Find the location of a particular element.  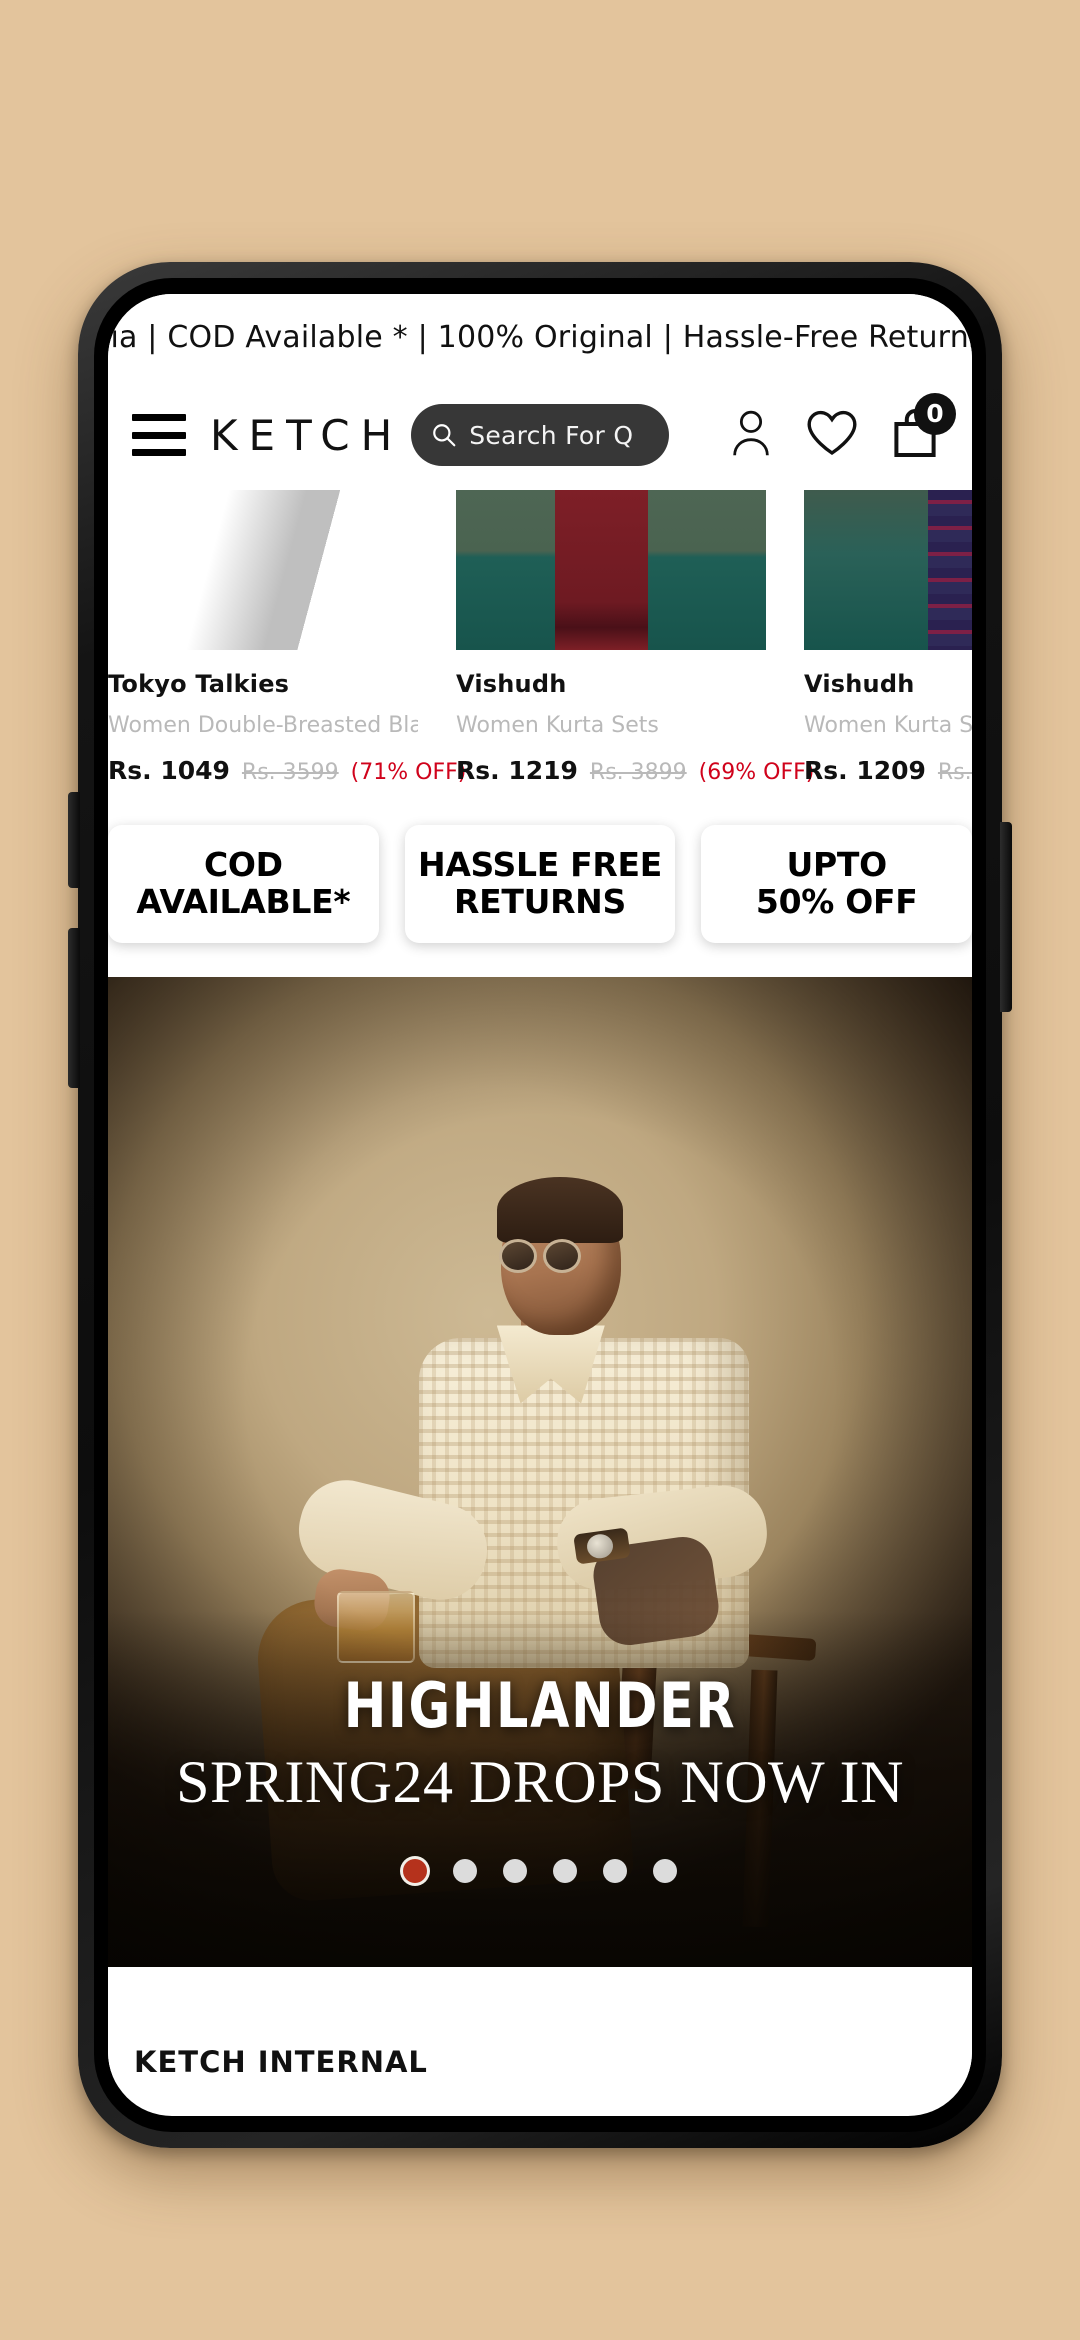

usp-badge-line2: 50% OFF is located at coordinates (836, 901).